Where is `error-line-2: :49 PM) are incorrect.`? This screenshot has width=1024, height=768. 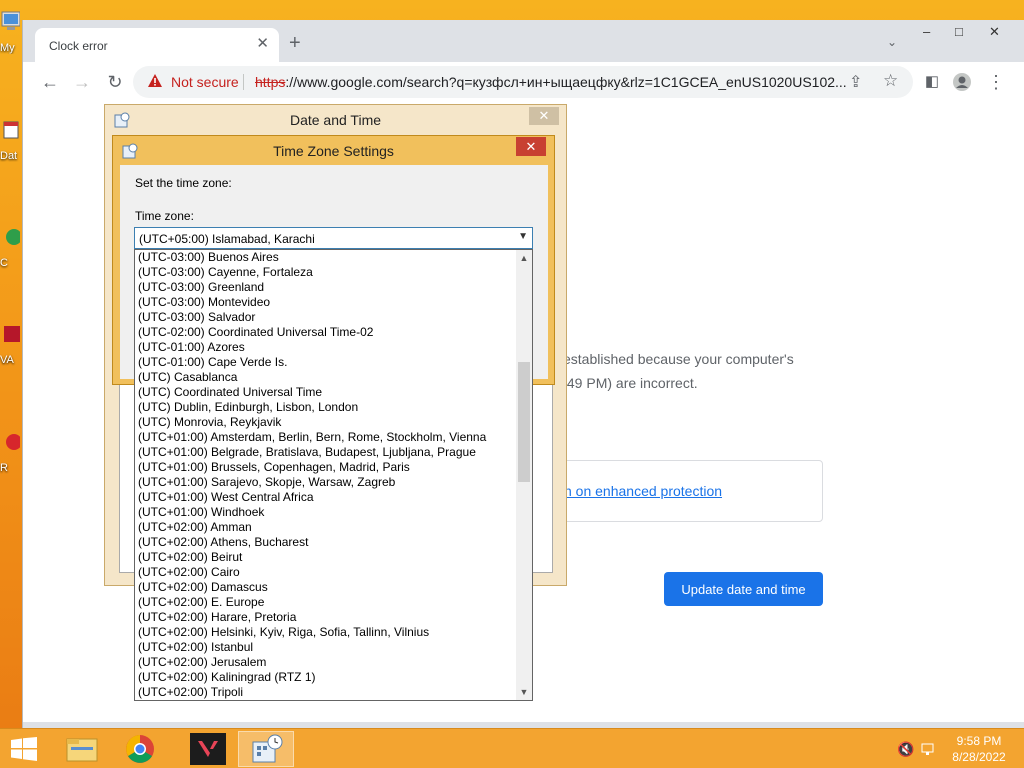 error-line-2: :49 PM) are incorrect. is located at coordinates (630, 383).